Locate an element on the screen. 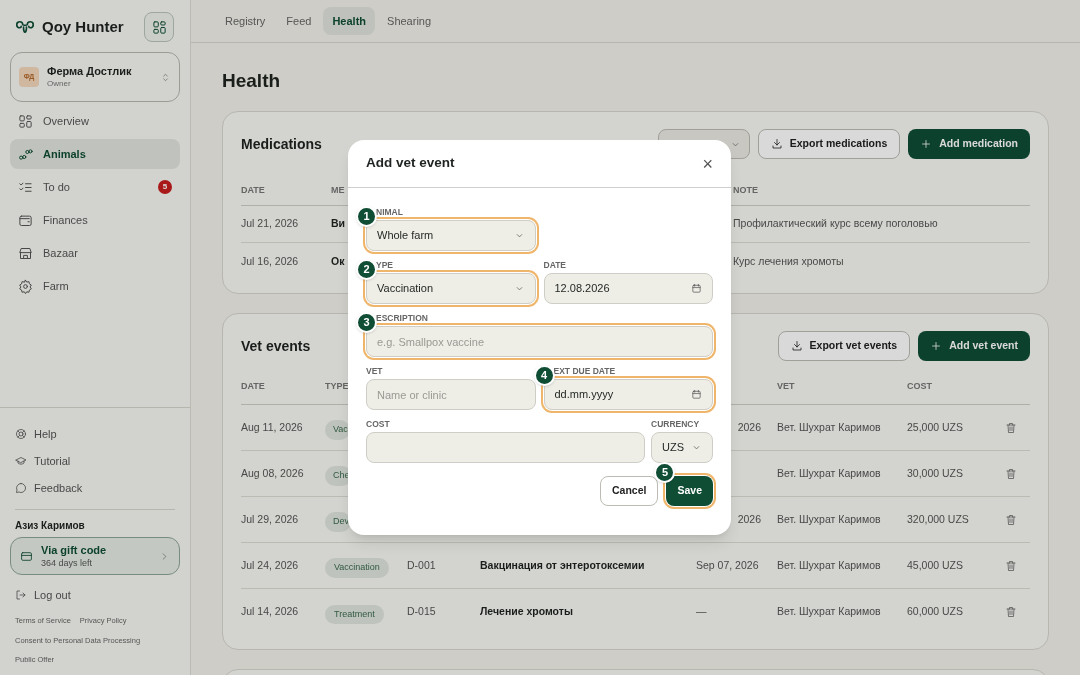 The width and height of the screenshot is (1080, 675). table-cell: Профилактический курс всему поголовью is located at coordinates (835, 224).